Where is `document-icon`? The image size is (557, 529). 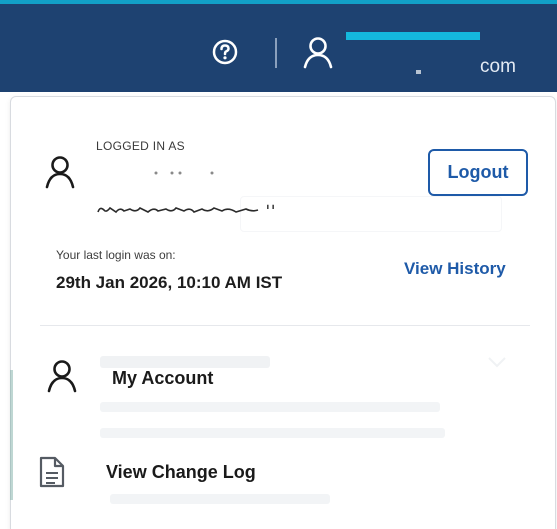
document-icon is located at coordinates (52, 472).